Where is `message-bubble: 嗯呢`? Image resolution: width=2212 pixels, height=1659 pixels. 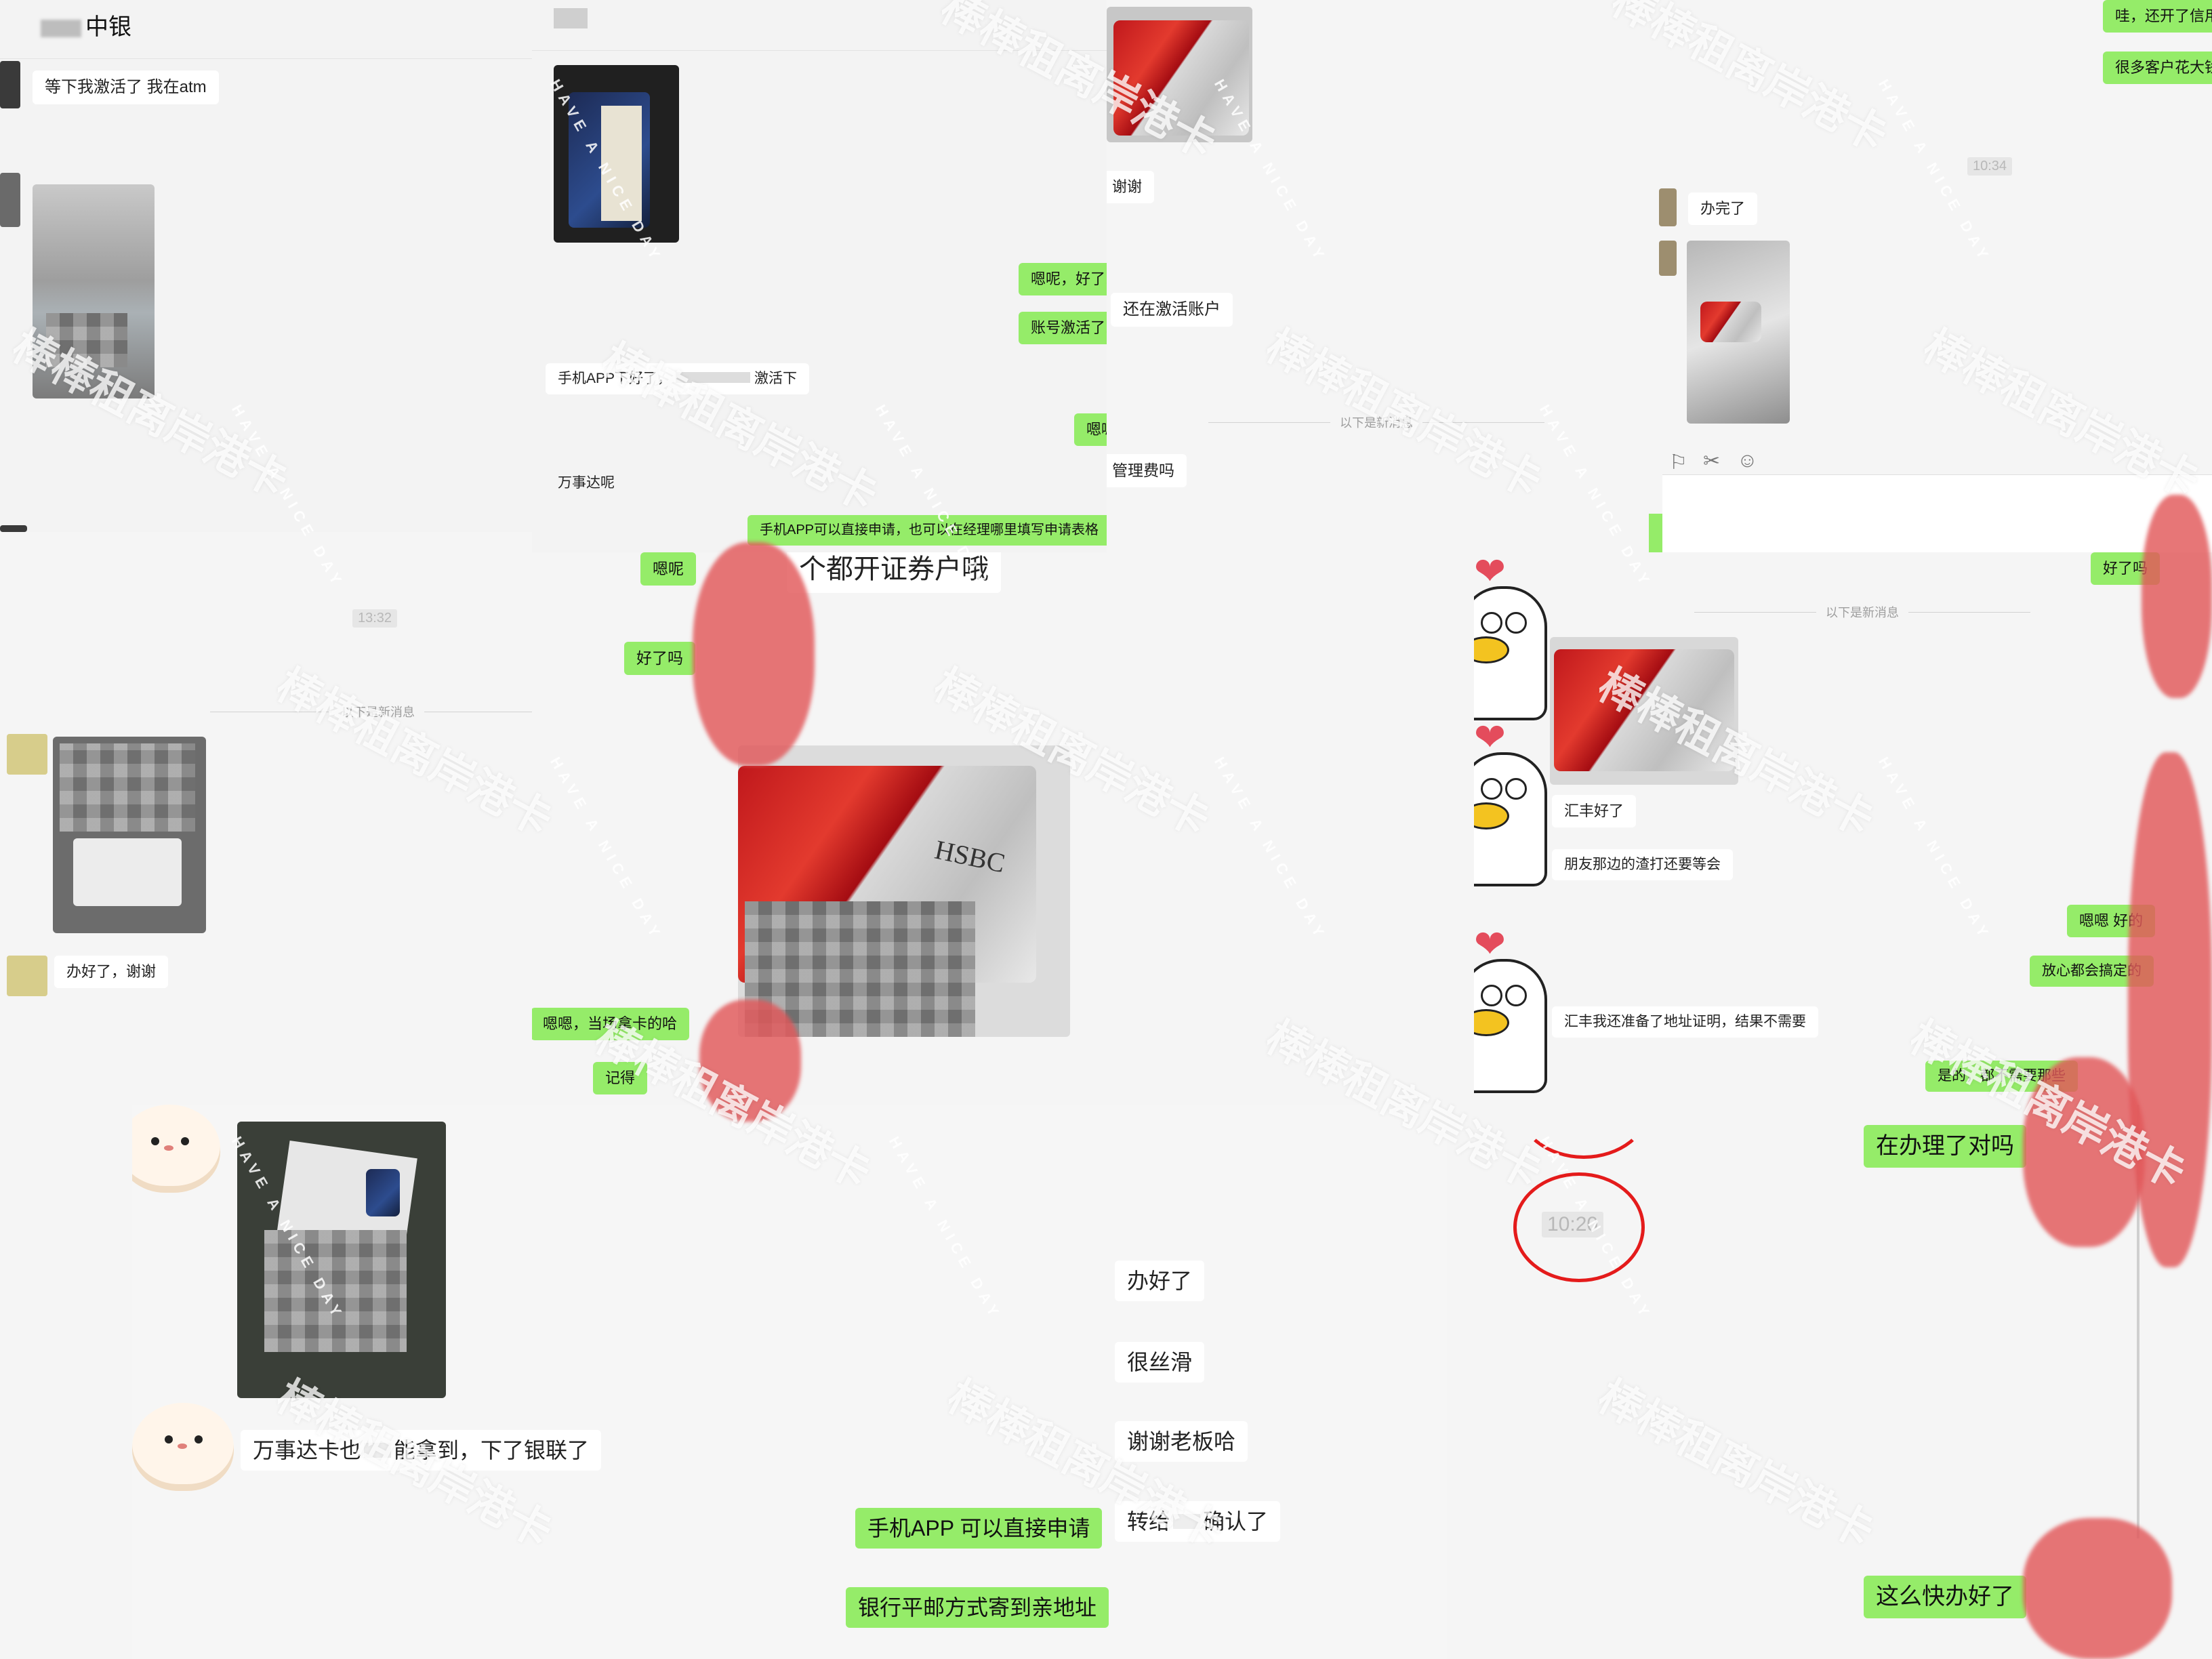
message-bubble: 嗯呢 is located at coordinates (668, 569).